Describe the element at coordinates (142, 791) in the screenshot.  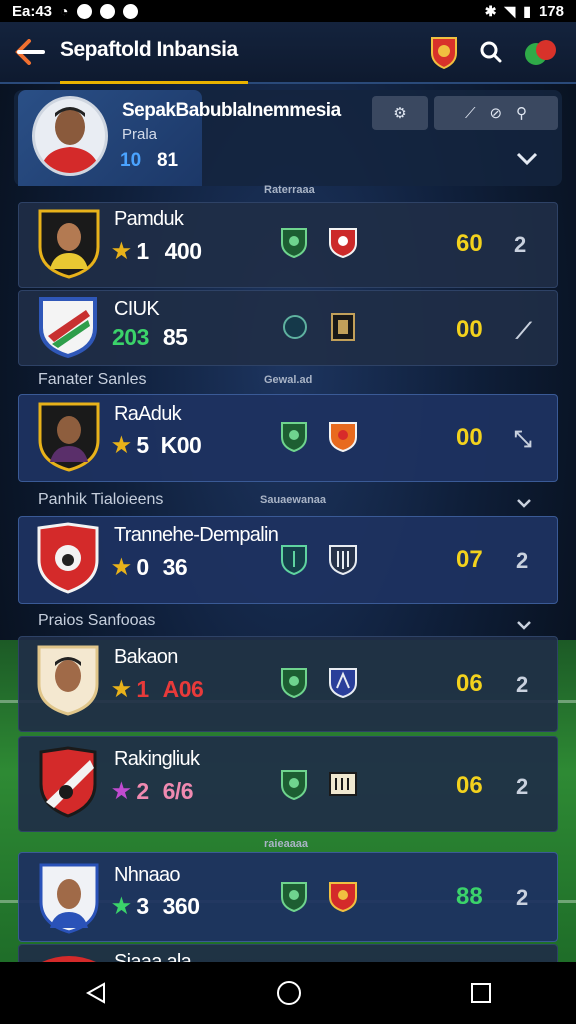
I see `player-rating: 2` at that location.